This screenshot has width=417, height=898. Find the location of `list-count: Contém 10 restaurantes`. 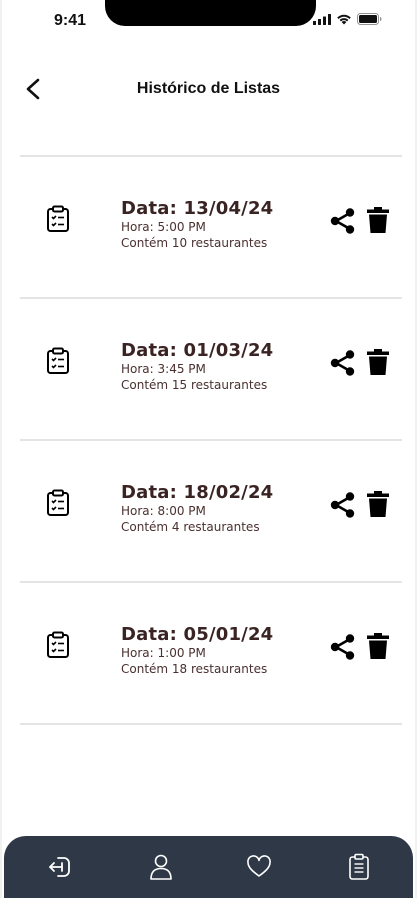

list-count: Contém 10 restaurantes is located at coordinates (194, 243).